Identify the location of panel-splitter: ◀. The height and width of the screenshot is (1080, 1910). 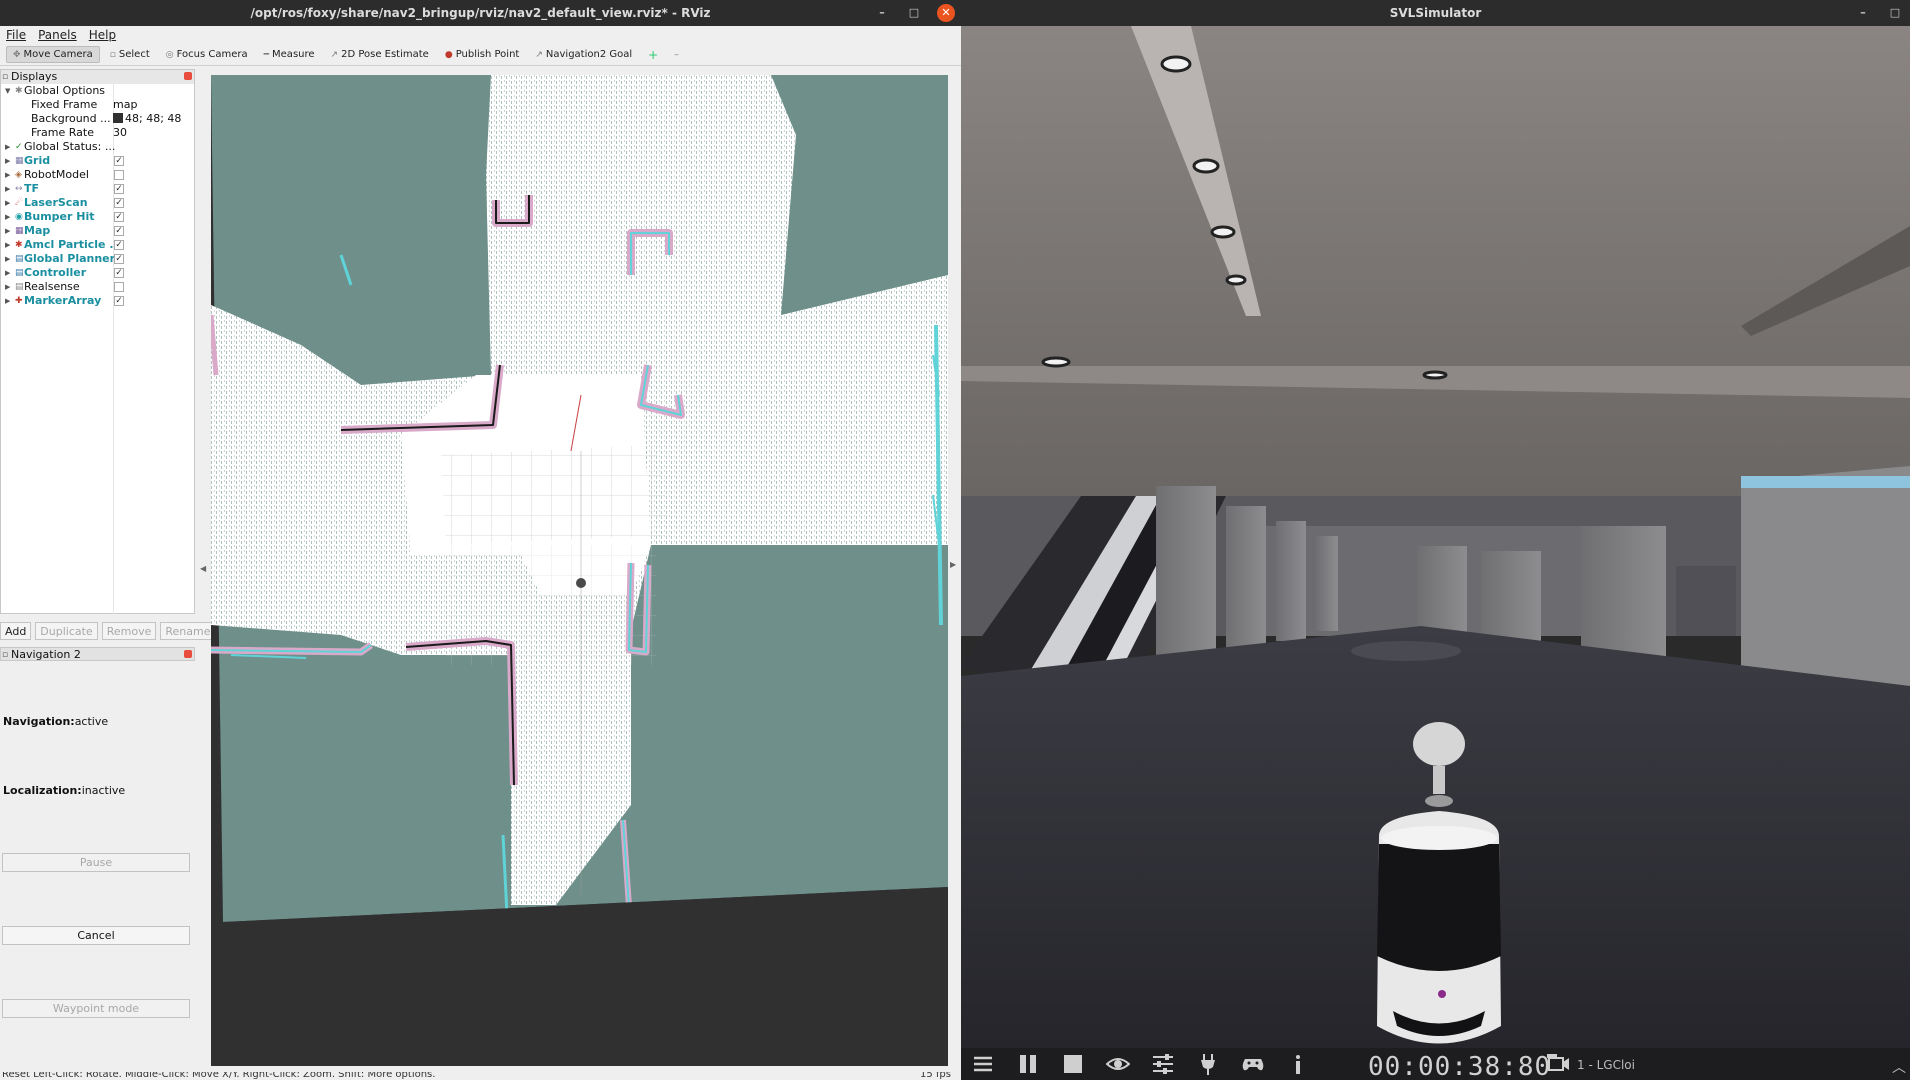
(204, 569).